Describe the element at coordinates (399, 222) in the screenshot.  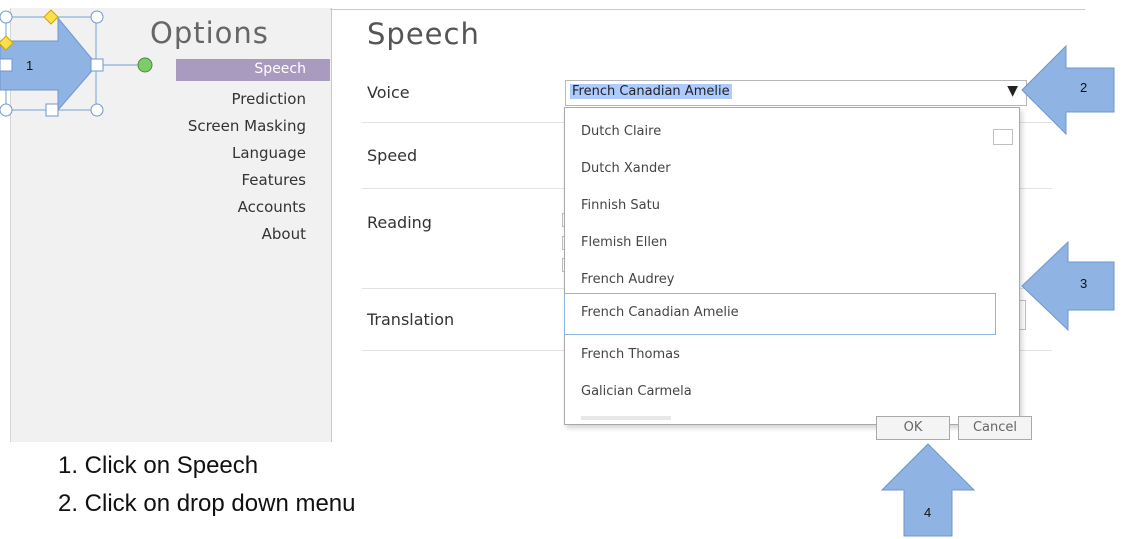
I see `reading-label: Reading` at that location.